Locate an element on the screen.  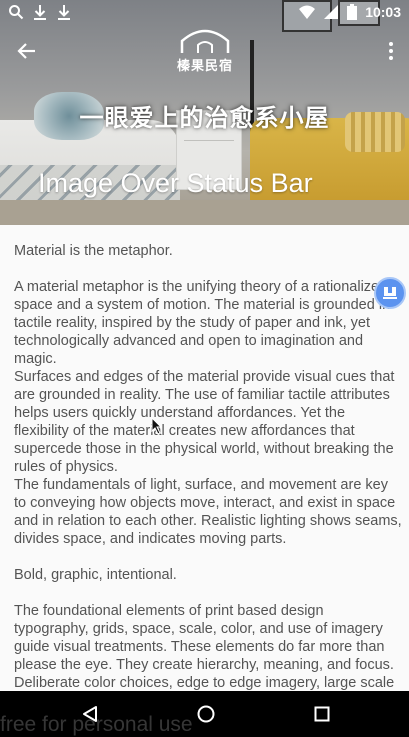
nav-recents-button is located at coordinates (322, 714).